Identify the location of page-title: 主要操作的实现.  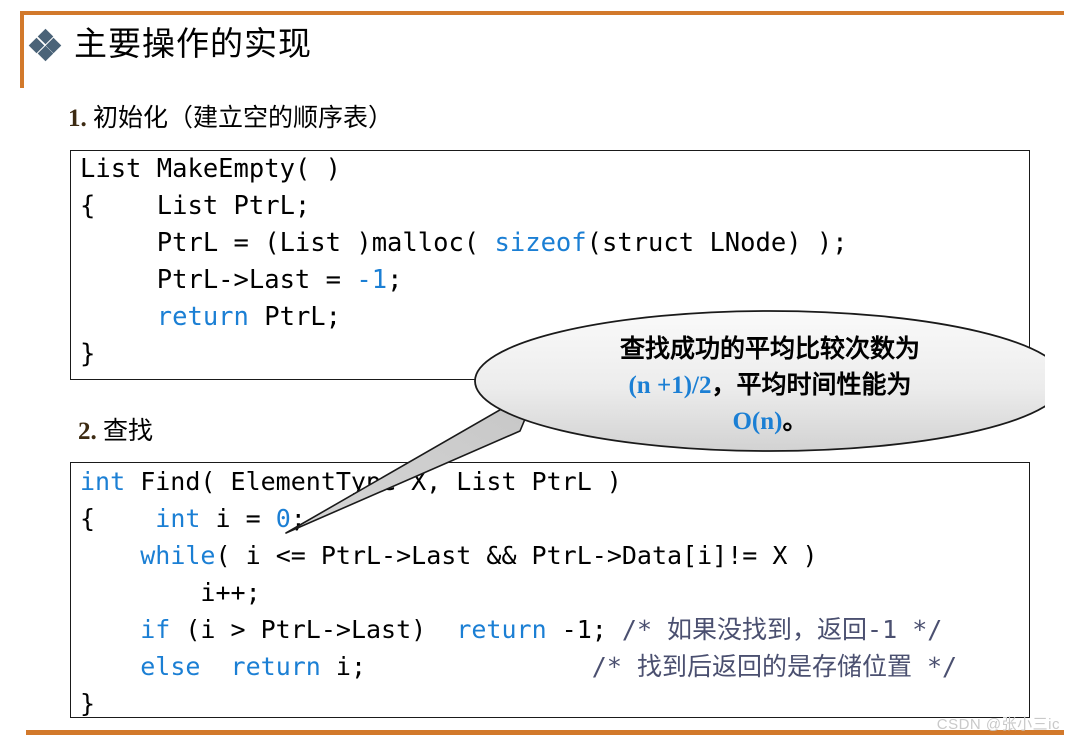
(193, 45).